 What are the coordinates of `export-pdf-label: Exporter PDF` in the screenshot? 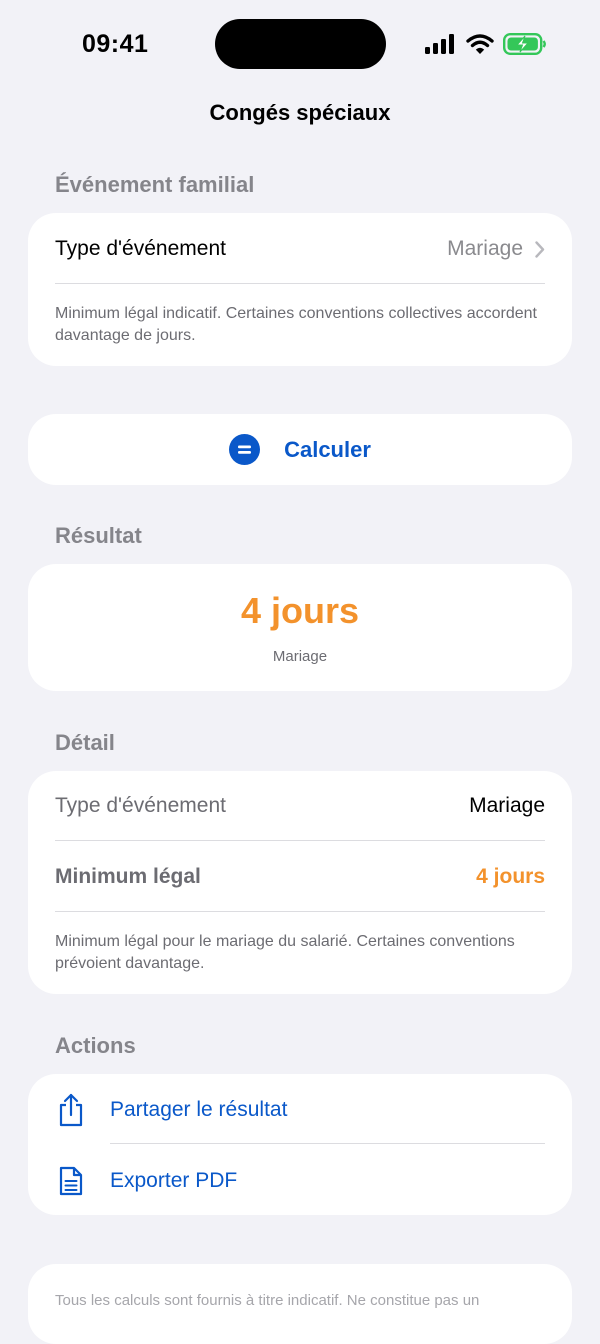 It's located at (174, 1180).